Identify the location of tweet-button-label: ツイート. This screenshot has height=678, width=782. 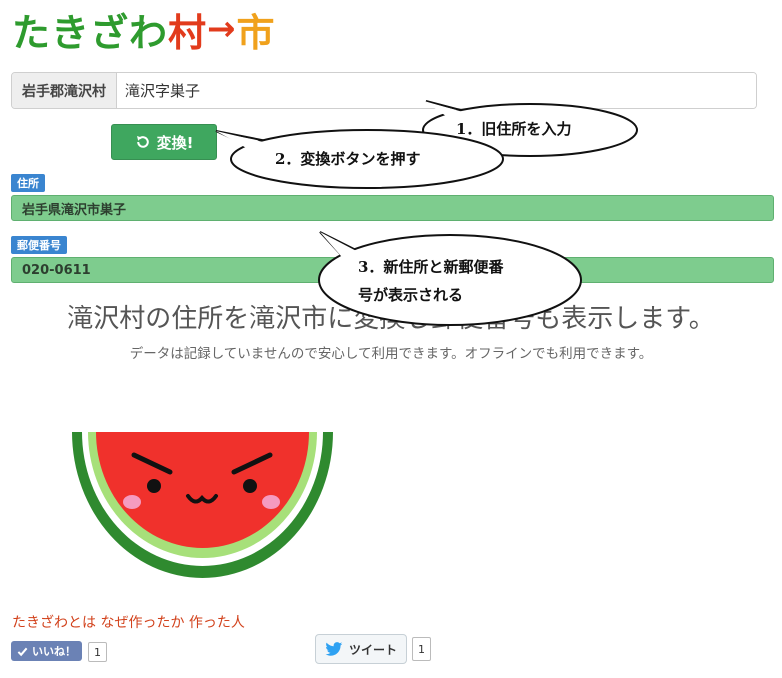
(372, 649).